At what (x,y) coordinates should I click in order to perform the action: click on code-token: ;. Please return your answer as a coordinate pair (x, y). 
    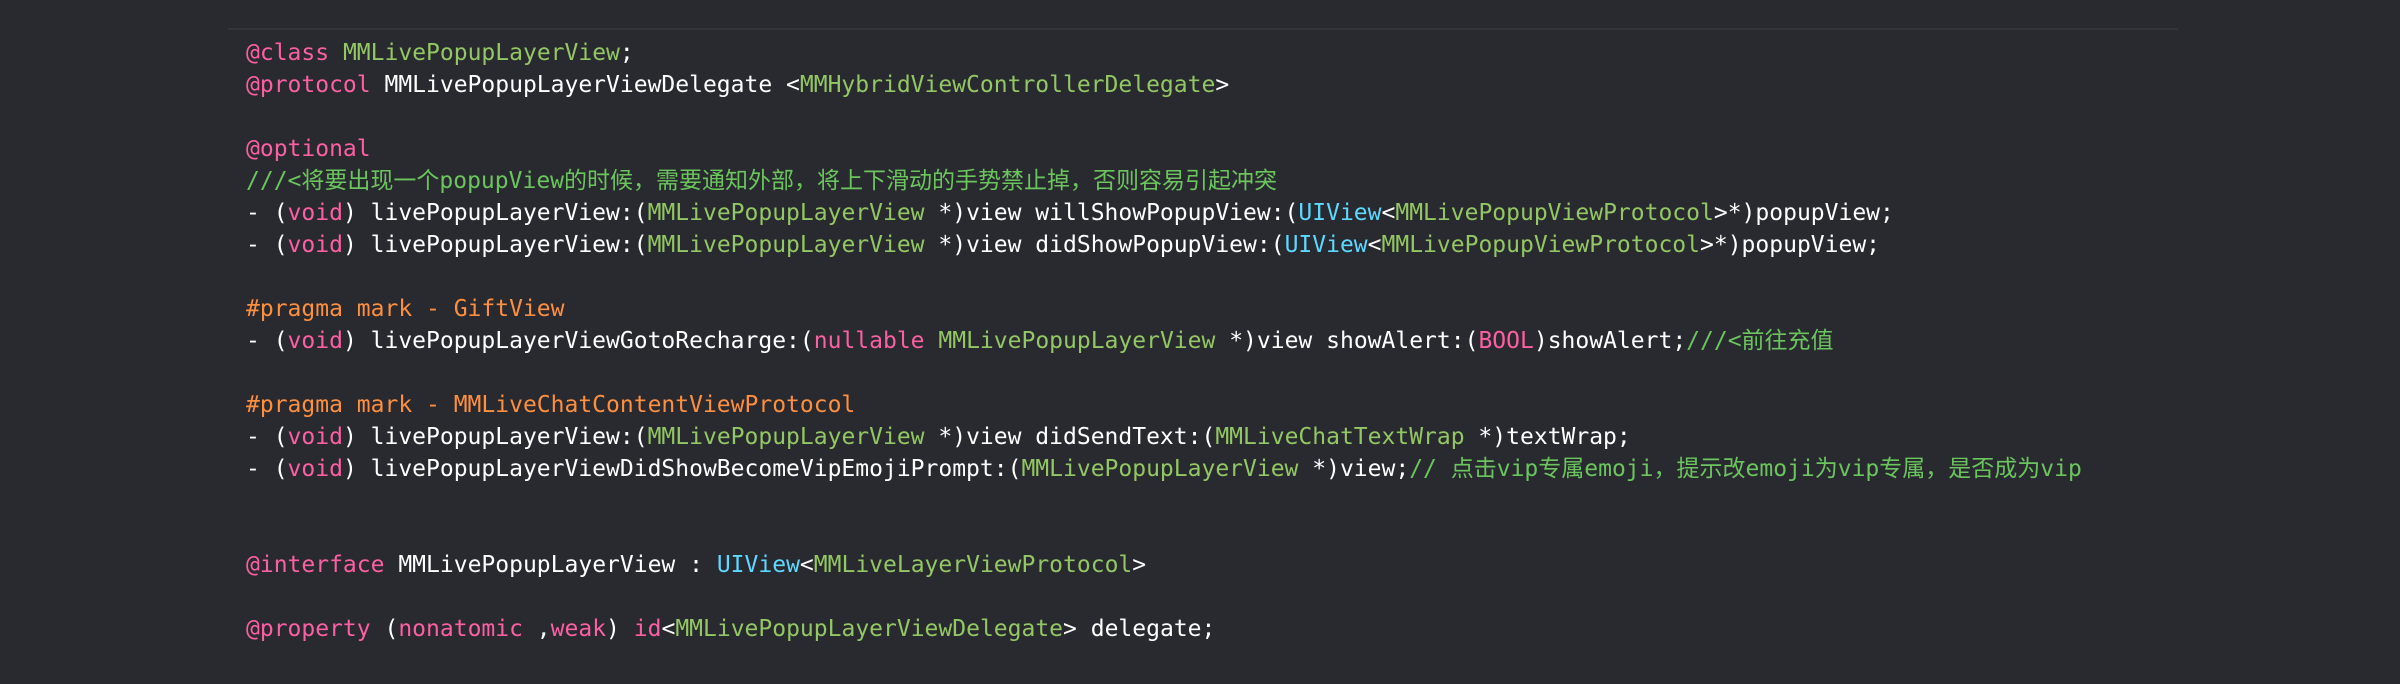
    Looking at the image, I should click on (626, 53).